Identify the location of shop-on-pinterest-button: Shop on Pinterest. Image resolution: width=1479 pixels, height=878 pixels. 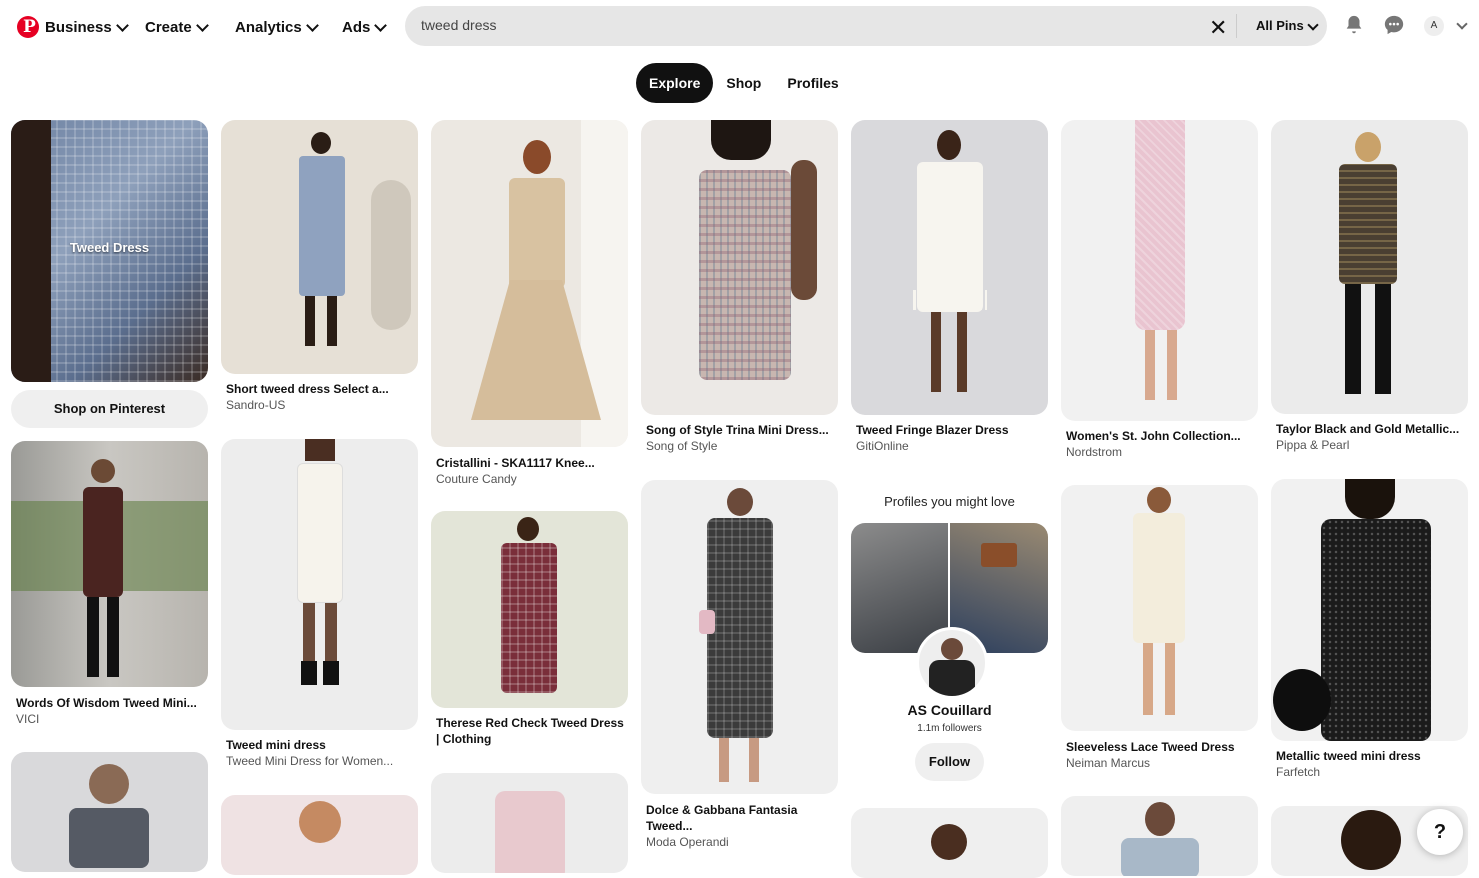
(109, 409).